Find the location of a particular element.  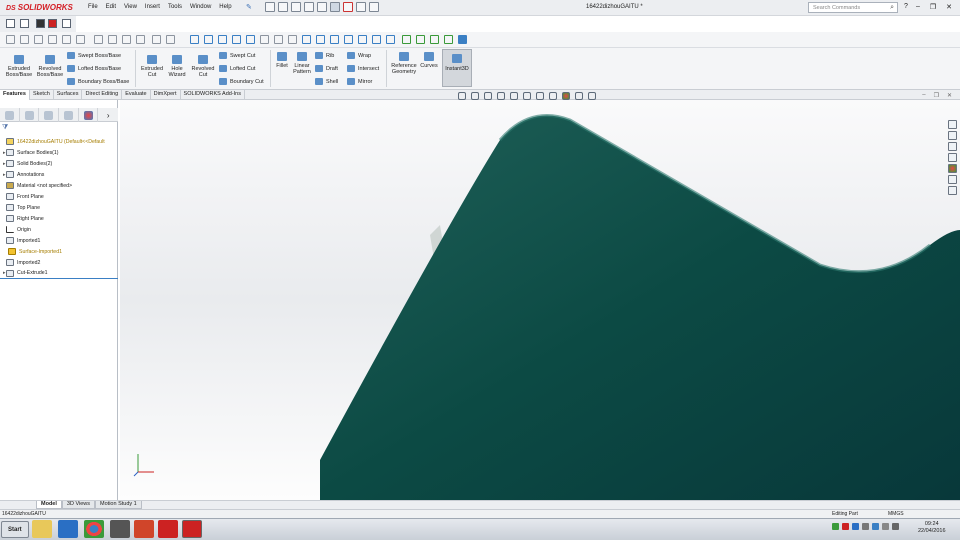

zoom-to-area-icon is located at coordinates (475, 96).